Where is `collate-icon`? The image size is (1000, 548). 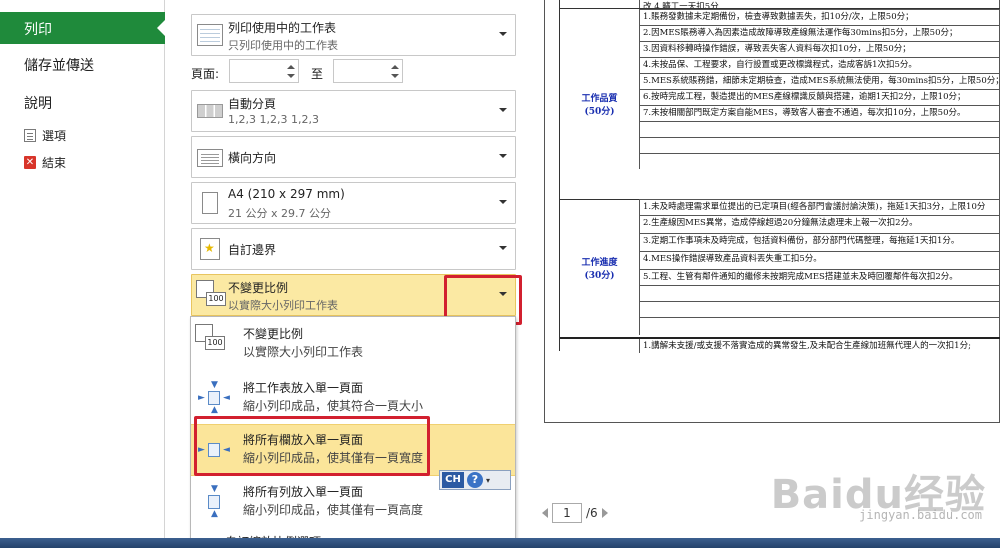 collate-icon is located at coordinates (210, 111).